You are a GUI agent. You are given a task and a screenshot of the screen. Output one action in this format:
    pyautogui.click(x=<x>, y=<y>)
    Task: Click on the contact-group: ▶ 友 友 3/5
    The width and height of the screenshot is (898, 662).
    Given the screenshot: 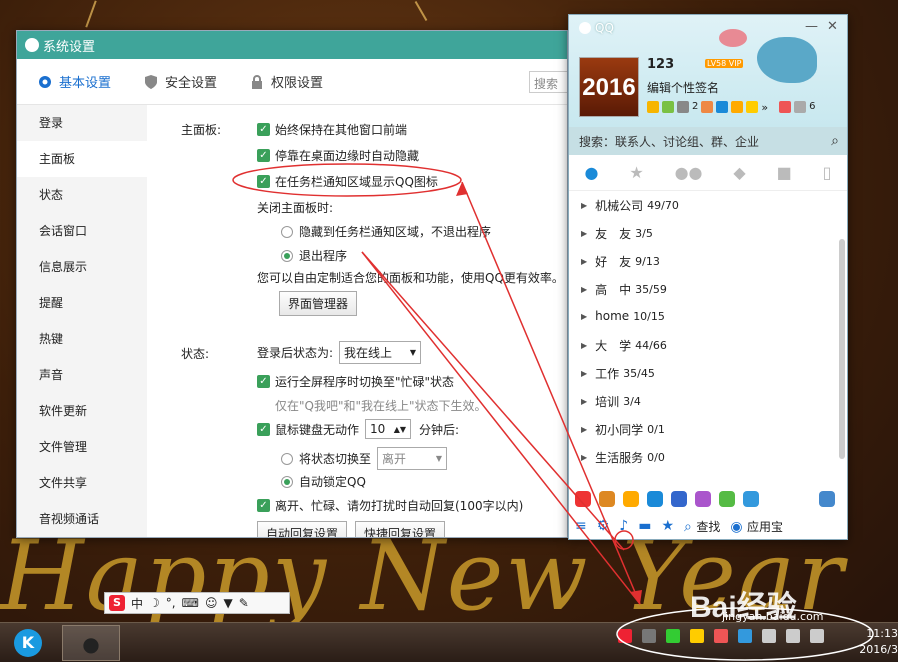 What is the action you would take?
    pyautogui.click(x=617, y=233)
    